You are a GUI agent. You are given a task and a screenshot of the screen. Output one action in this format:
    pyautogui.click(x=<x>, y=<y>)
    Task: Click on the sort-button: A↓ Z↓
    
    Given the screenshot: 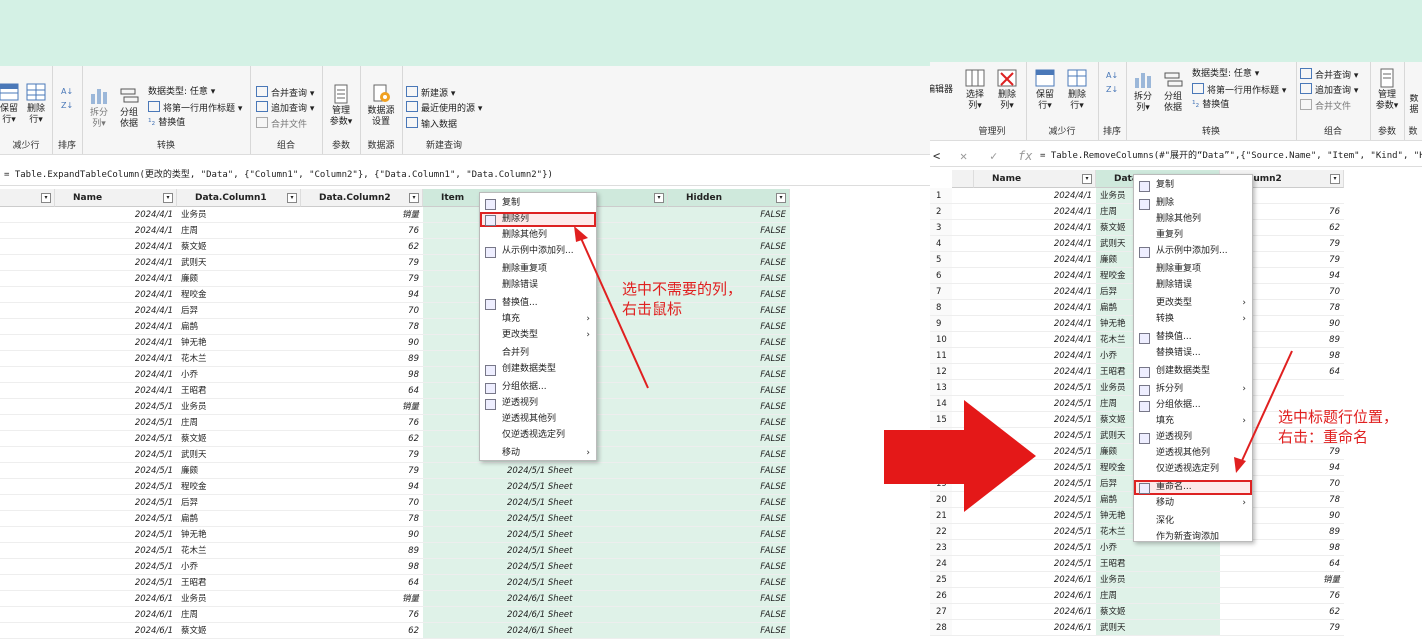 What is the action you would take?
    pyautogui.click(x=1112, y=83)
    